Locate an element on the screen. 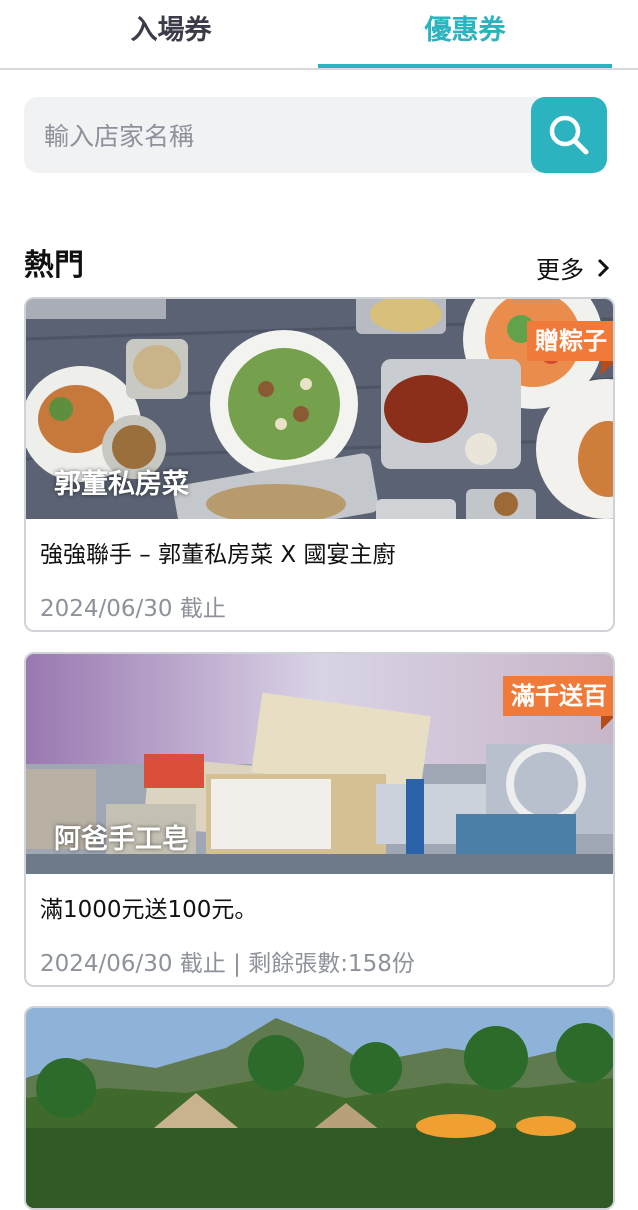 The height and width of the screenshot is (1210, 638). coupon-meta: 2024/06/30 截止 is located at coordinates (133, 609).